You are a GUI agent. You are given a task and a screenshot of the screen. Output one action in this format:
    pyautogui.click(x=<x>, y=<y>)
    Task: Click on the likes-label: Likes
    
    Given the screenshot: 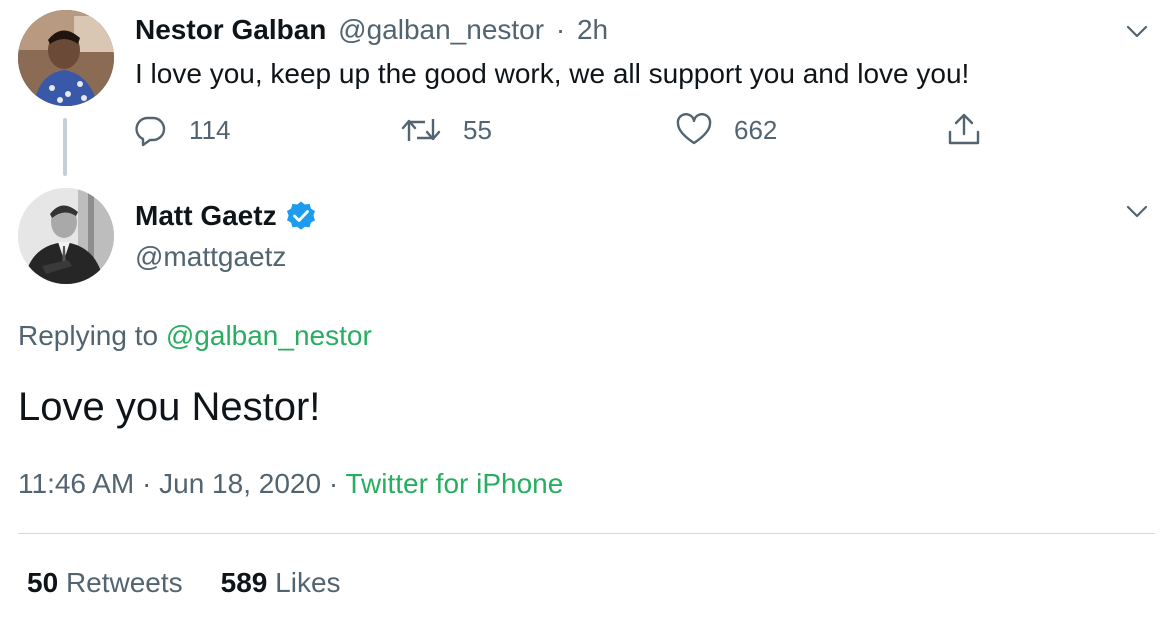 What is the action you would take?
    pyautogui.click(x=308, y=582)
    